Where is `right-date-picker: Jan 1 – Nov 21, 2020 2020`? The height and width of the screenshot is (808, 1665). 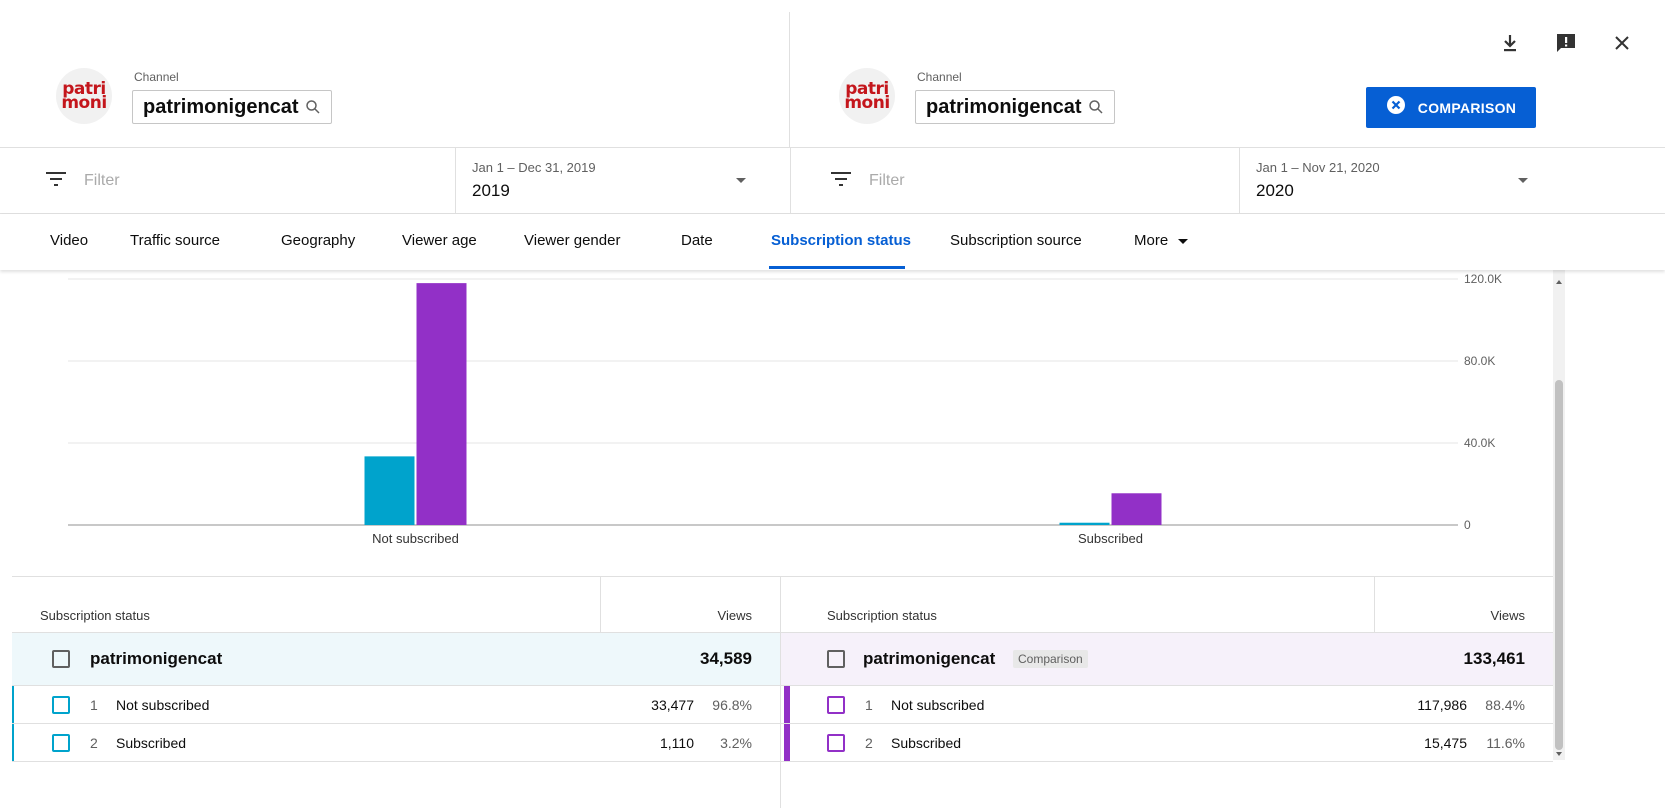 right-date-picker: Jan 1 – Nov 21, 2020 2020 is located at coordinates (1402, 181).